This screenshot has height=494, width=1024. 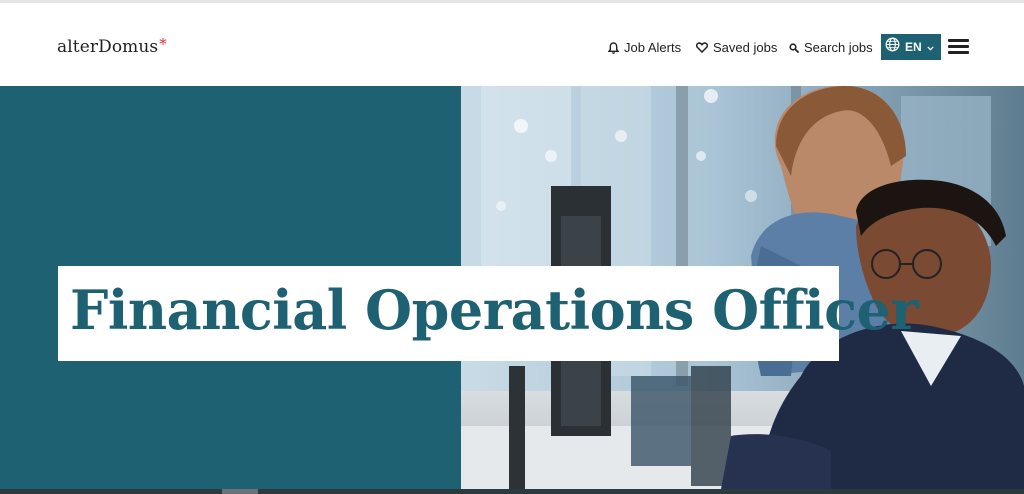 What do you see at coordinates (838, 47) in the screenshot?
I see `search-jobs-label: Search jobs` at bounding box center [838, 47].